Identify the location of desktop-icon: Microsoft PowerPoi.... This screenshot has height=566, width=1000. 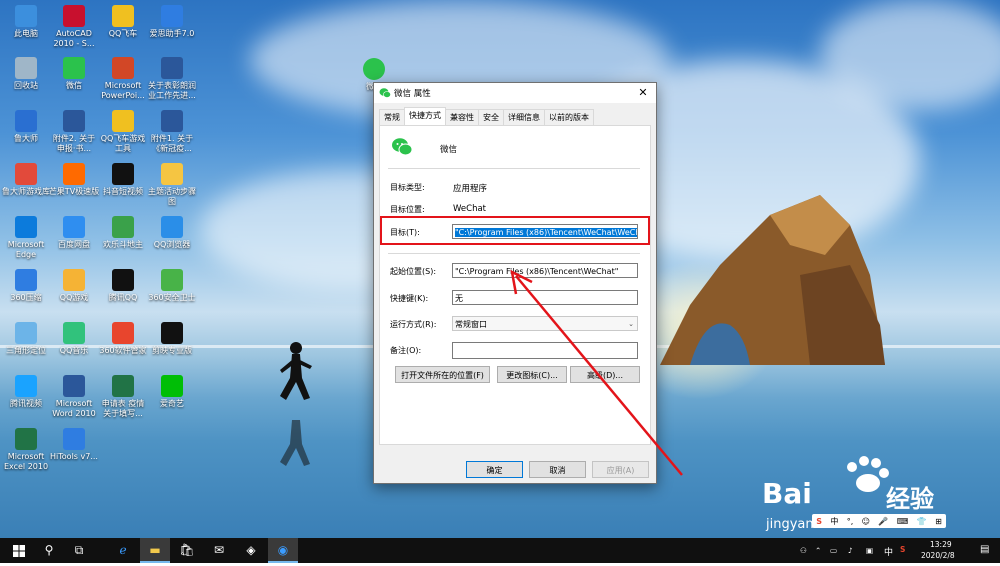
(123, 79).